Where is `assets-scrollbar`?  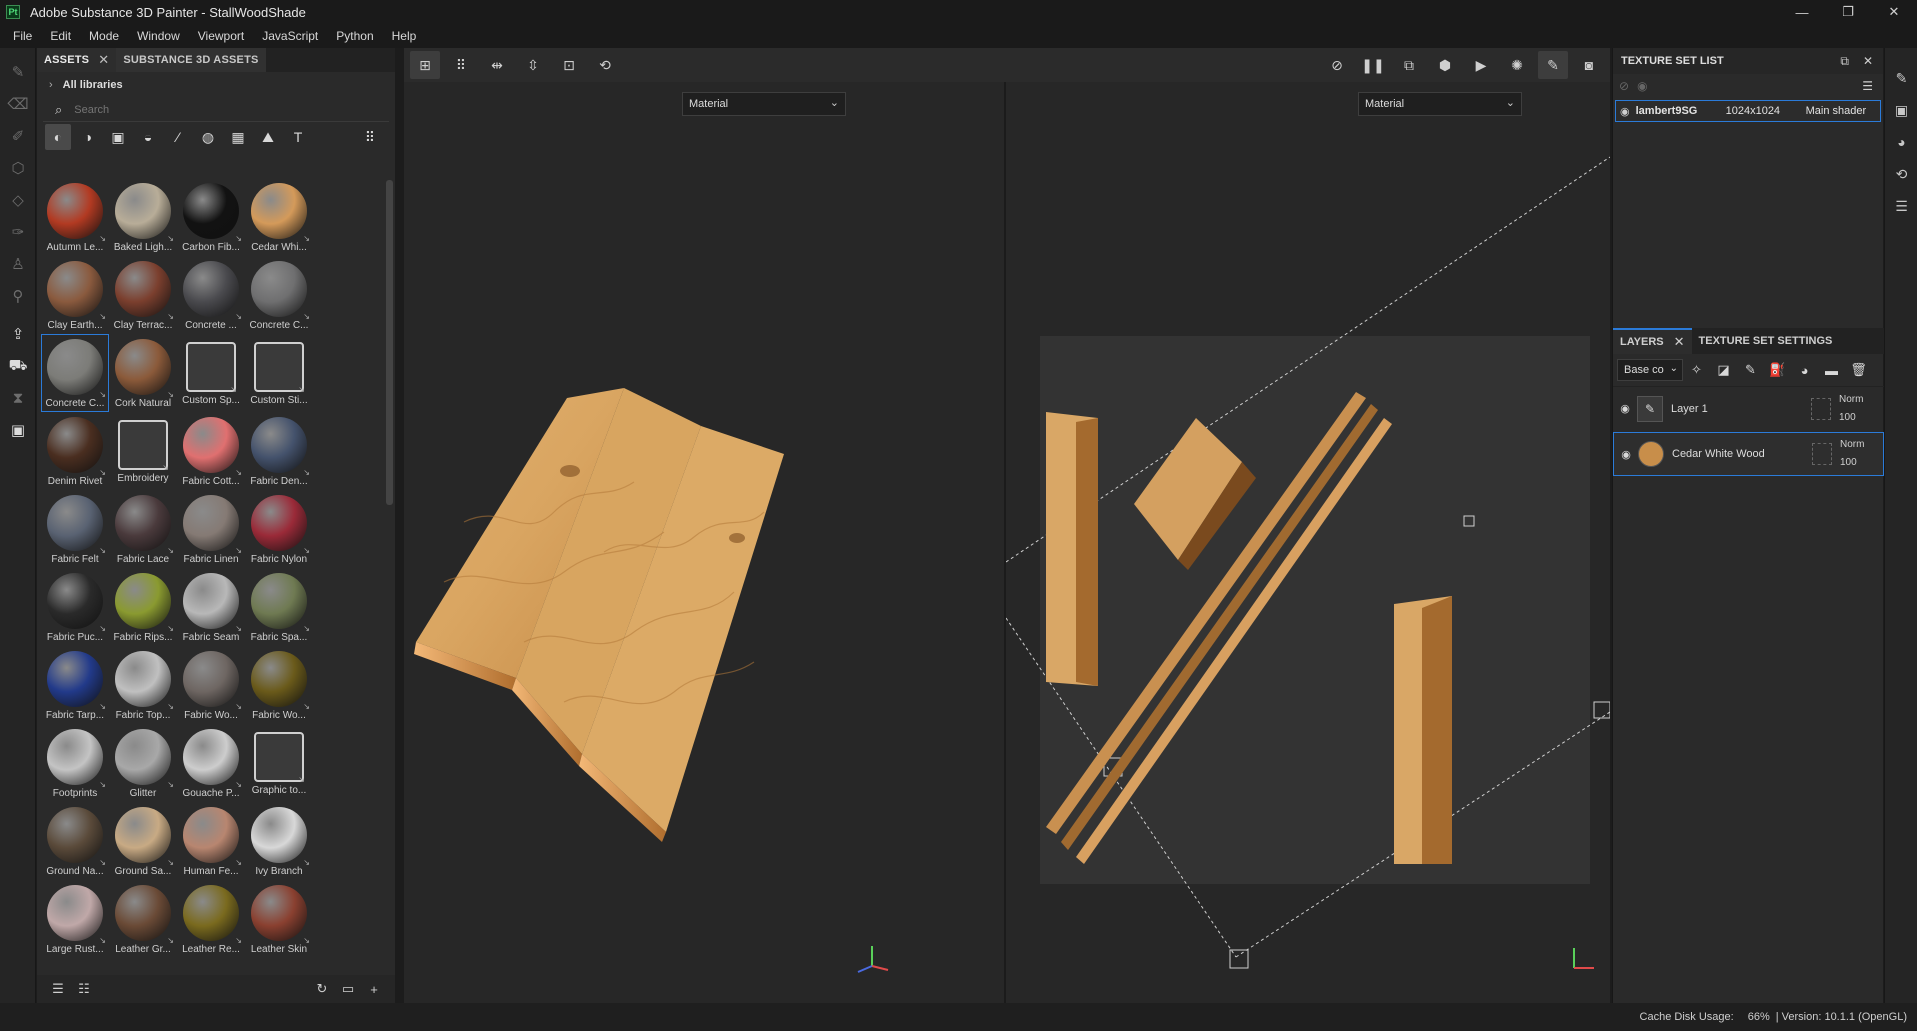
assets-scrollbar is located at coordinates (389, 342).